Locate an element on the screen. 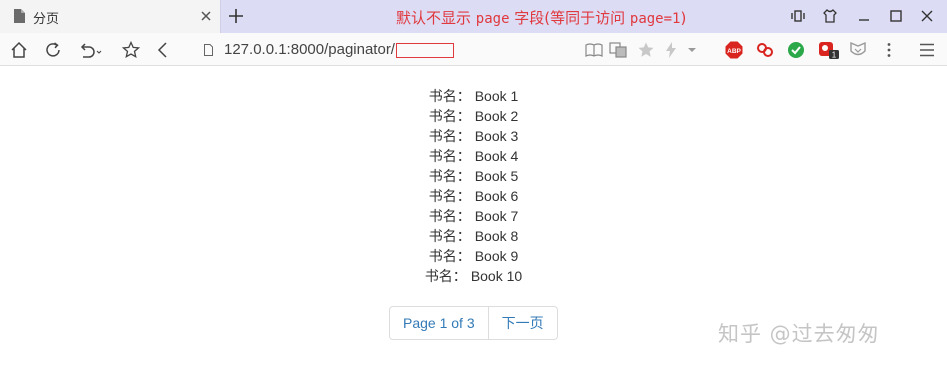  annotation-code-page-1: page=1 is located at coordinates (655, 19).